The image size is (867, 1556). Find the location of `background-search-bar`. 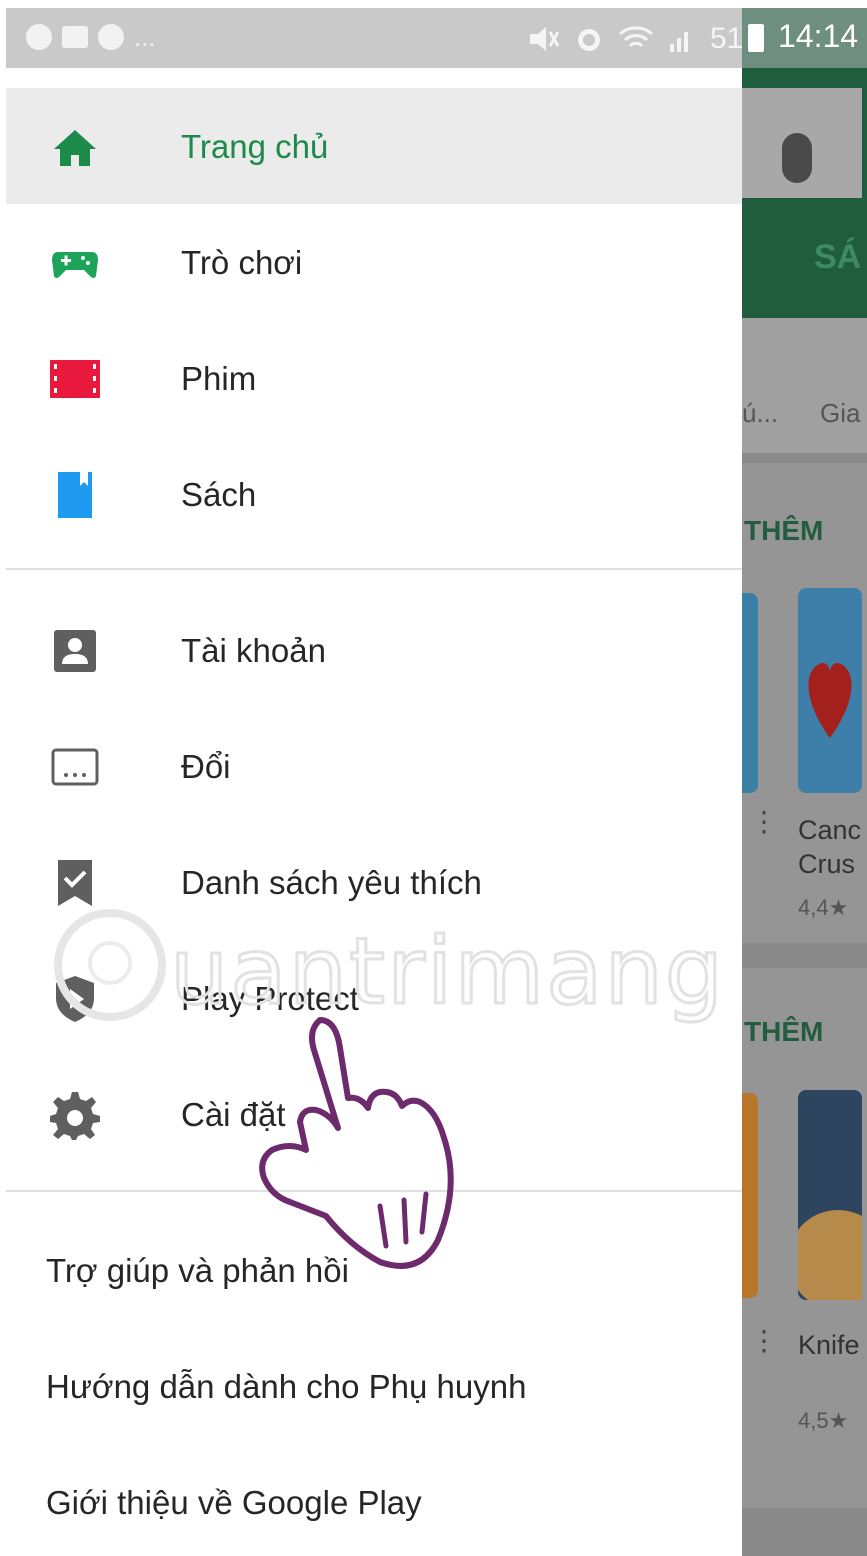

background-search-bar is located at coordinates (802, 143).